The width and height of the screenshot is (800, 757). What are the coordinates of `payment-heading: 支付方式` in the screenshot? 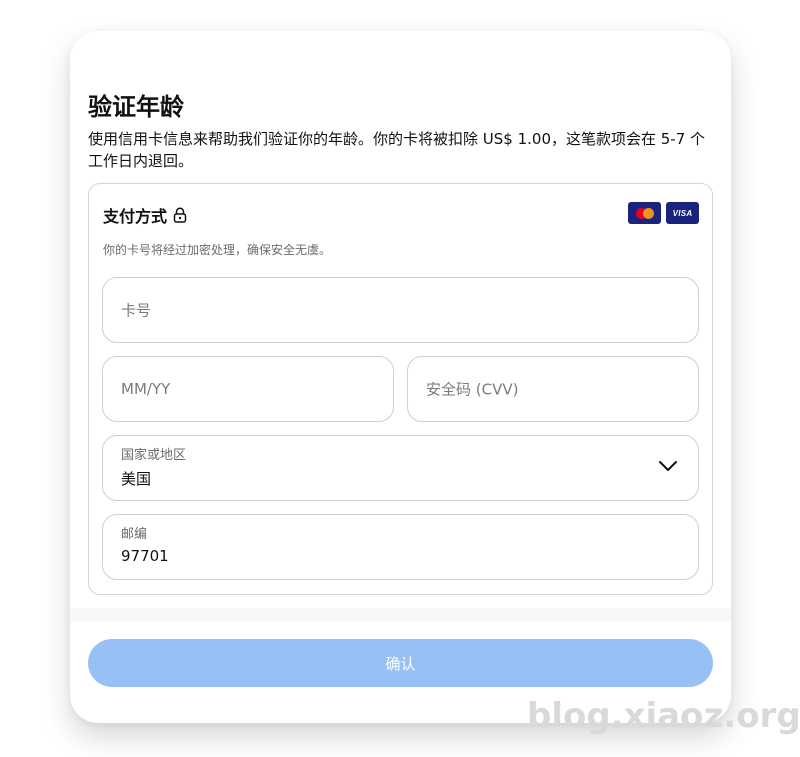 It's located at (145, 215).